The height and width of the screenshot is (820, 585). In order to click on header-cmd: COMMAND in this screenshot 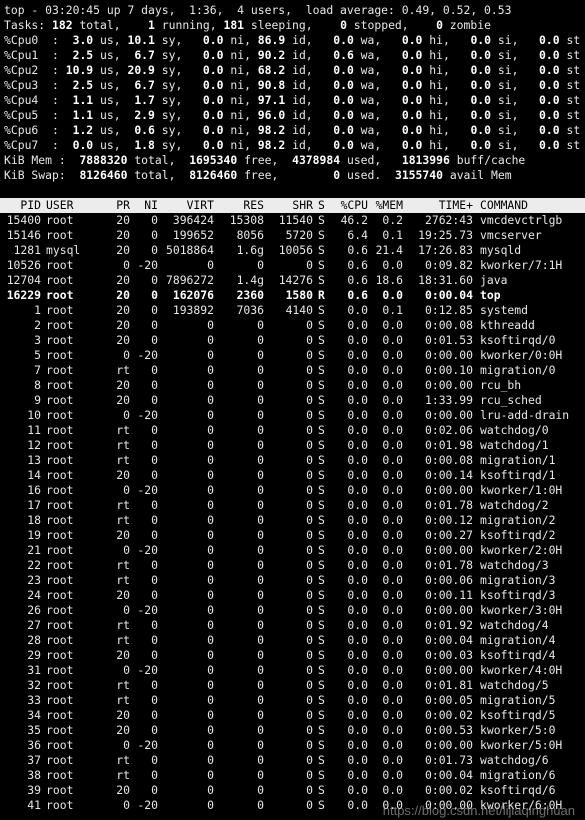, I will do `click(532, 205)`.